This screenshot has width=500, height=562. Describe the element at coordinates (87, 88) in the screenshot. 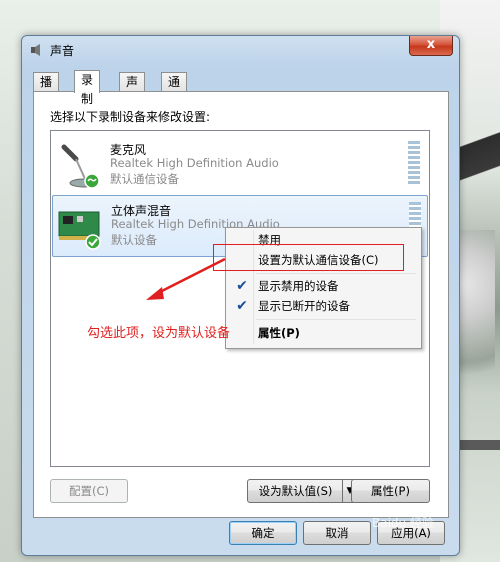

I see `tab-recording: 录制` at that location.